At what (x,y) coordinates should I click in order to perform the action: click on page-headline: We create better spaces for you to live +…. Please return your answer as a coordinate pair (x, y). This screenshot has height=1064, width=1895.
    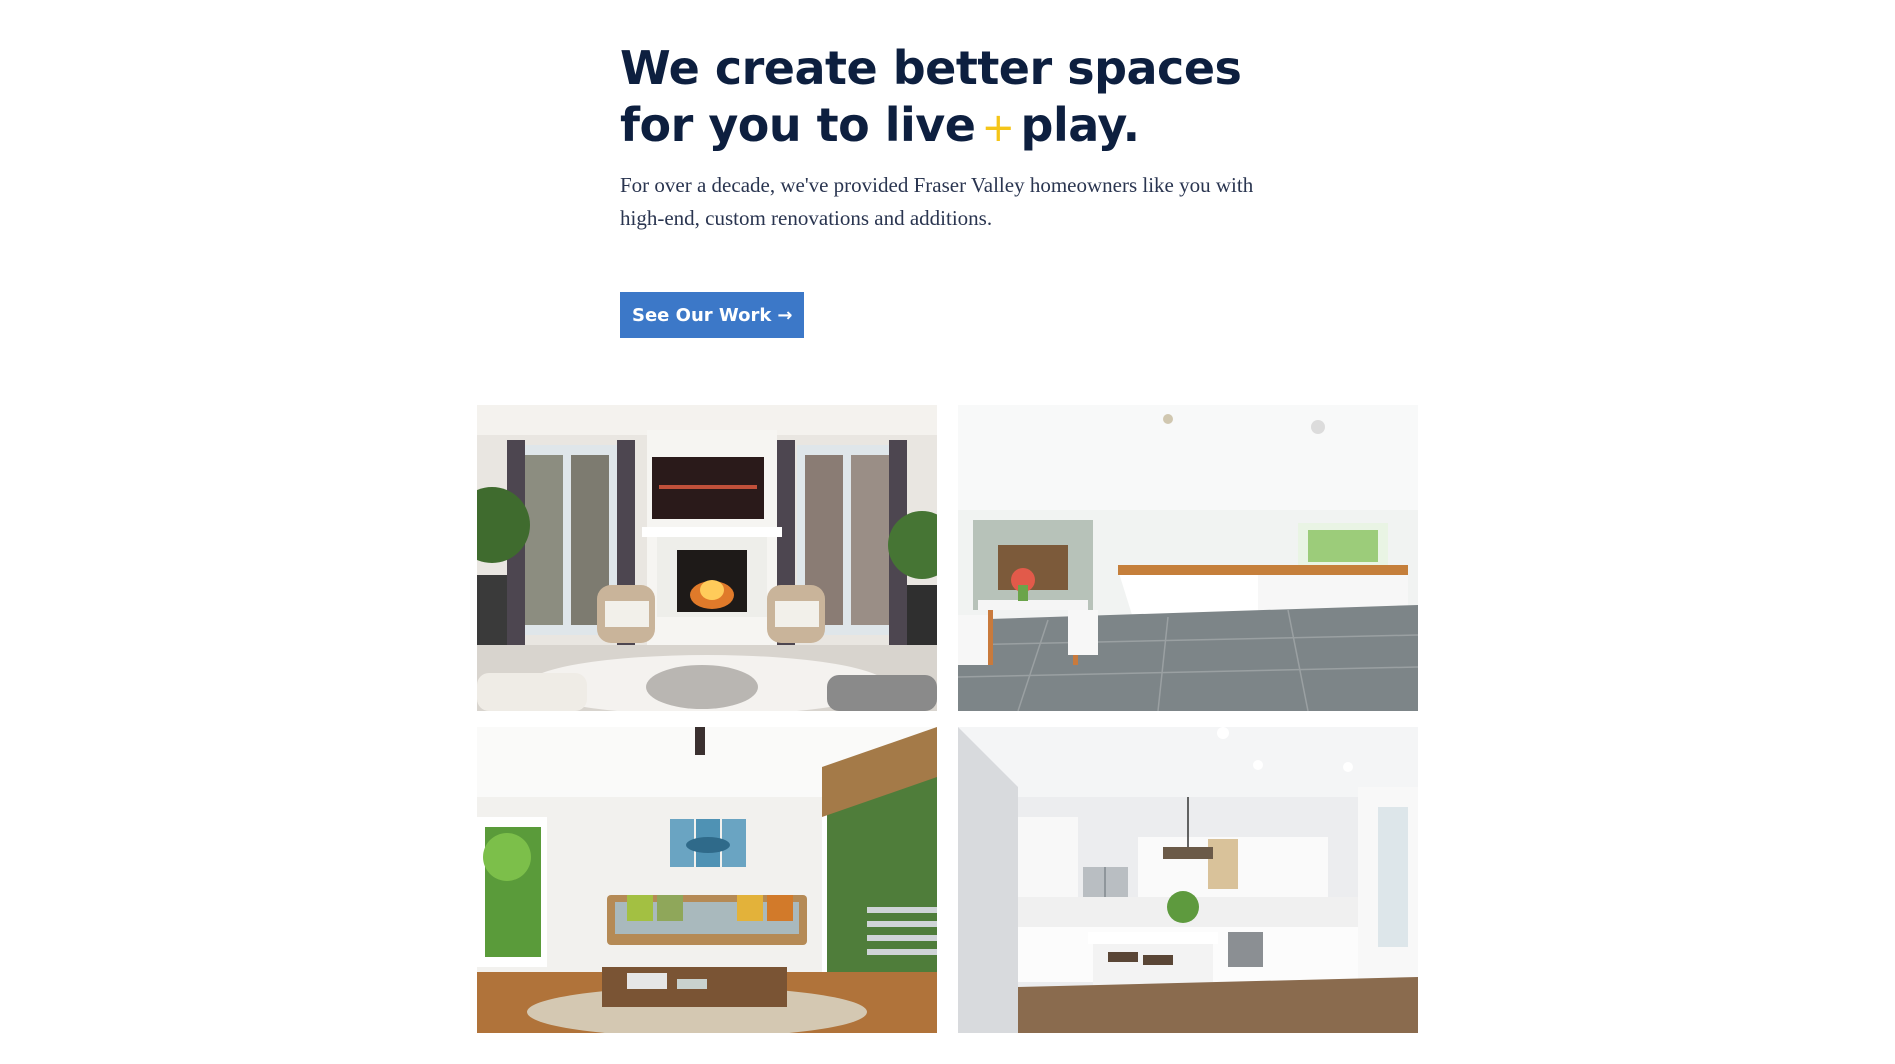
    Looking at the image, I should click on (970, 98).